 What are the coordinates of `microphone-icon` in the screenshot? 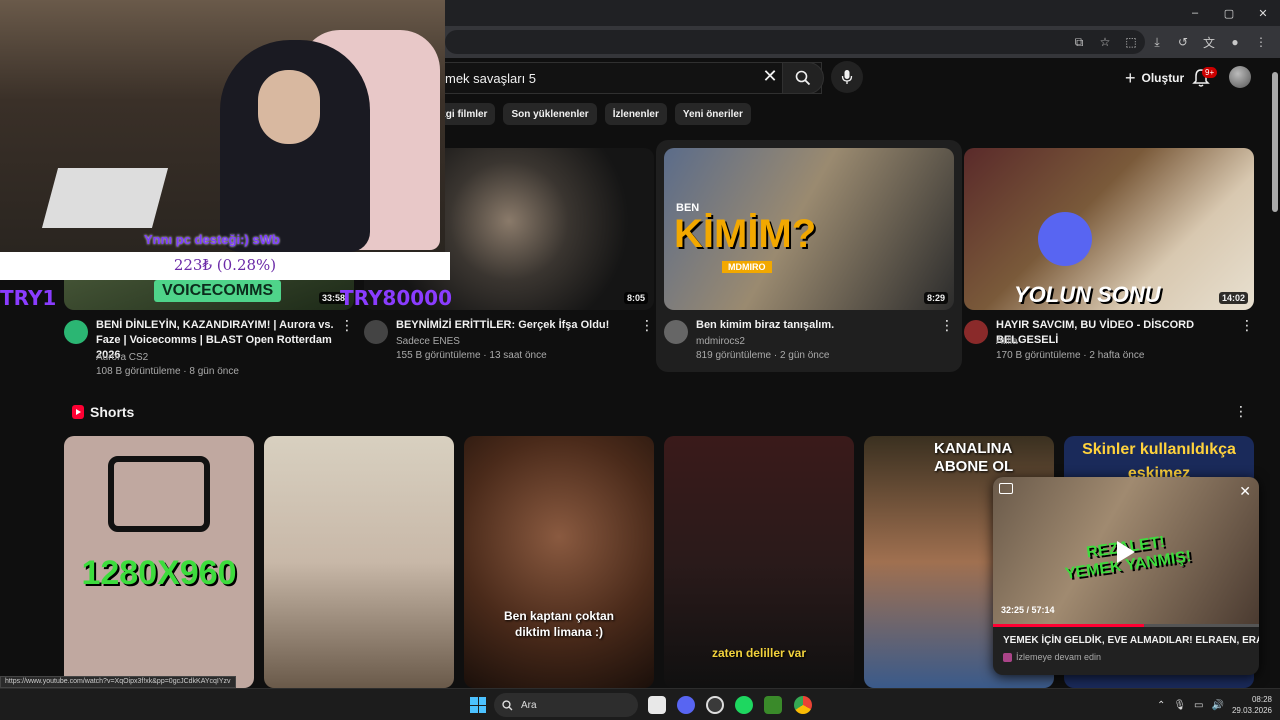 It's located at (847, 77).